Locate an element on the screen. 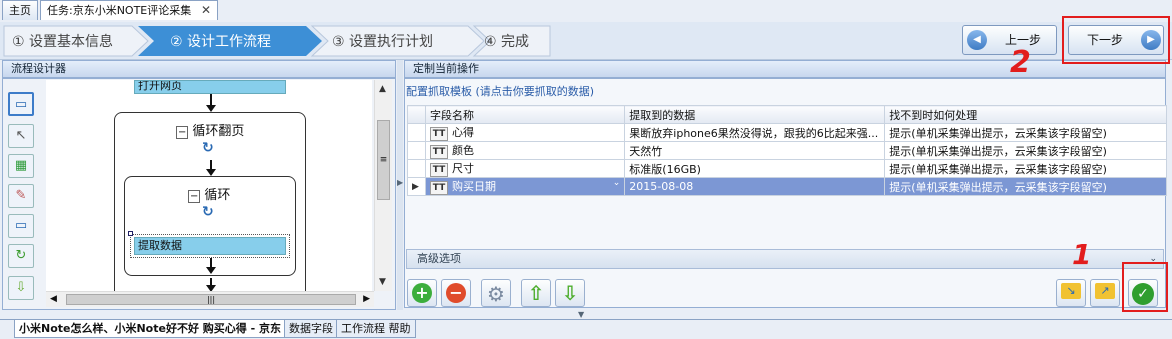 The height and width of the screenshot is (339, 1172). horizontal-scrollbar: ◀ ||| ▶ is located at coordinates (210, 299).